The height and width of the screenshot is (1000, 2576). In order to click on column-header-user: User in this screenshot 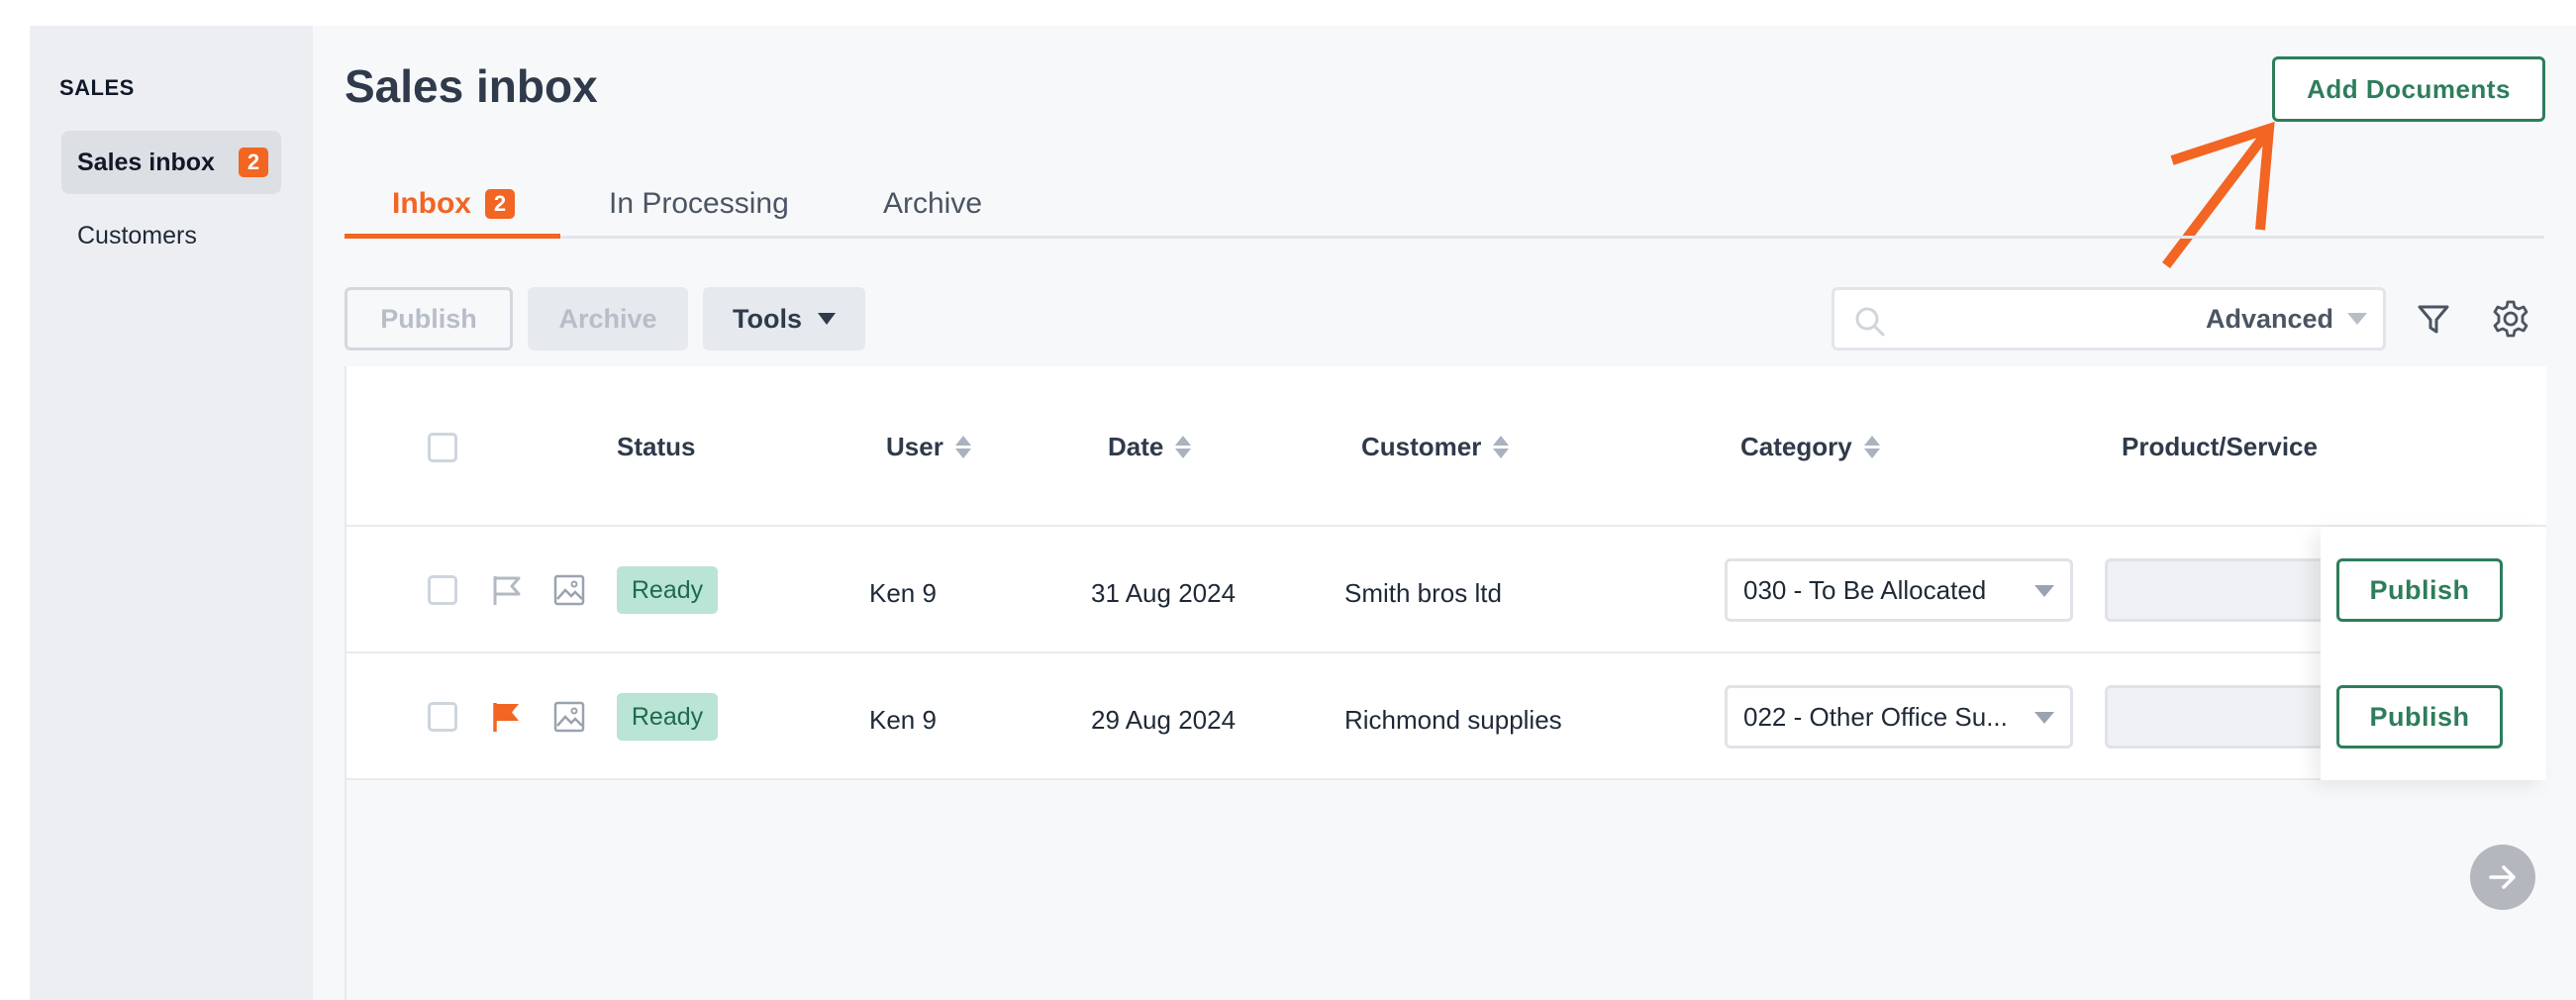, I will do `click(929, 447)`.